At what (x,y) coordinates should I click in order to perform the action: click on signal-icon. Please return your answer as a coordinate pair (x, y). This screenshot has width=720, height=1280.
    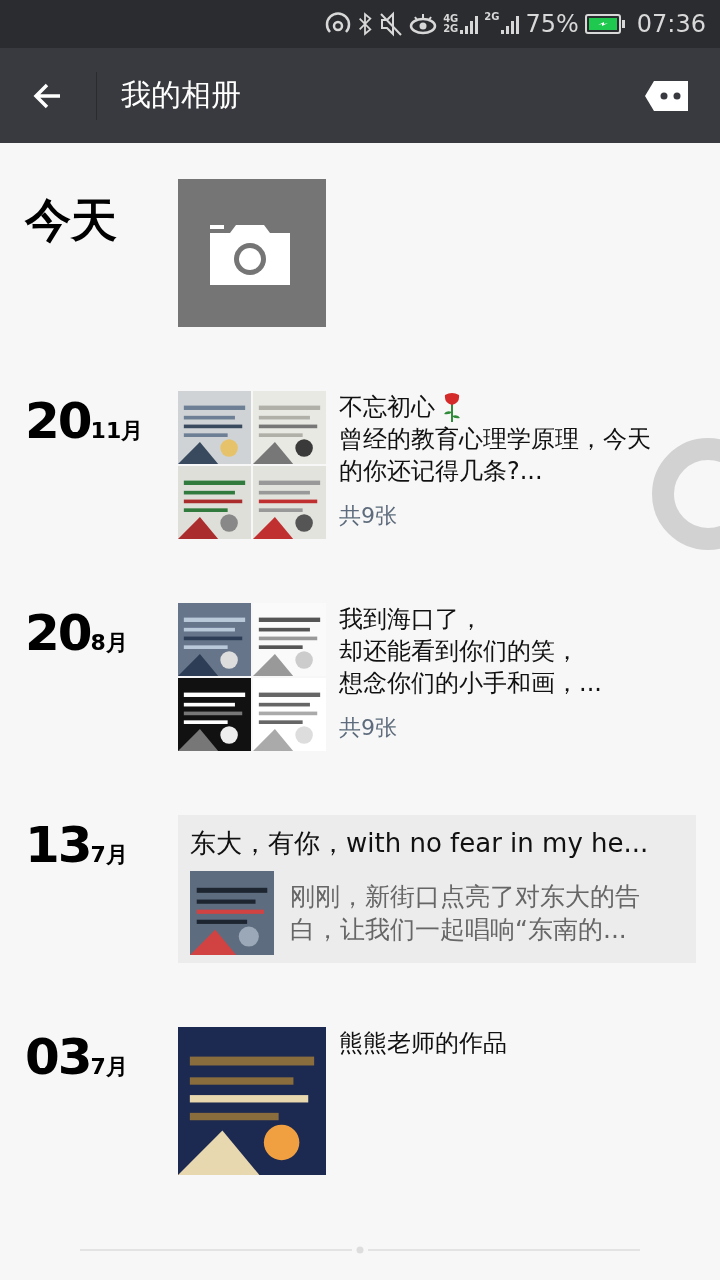
    Looking at the image, I should click on (469, 24).